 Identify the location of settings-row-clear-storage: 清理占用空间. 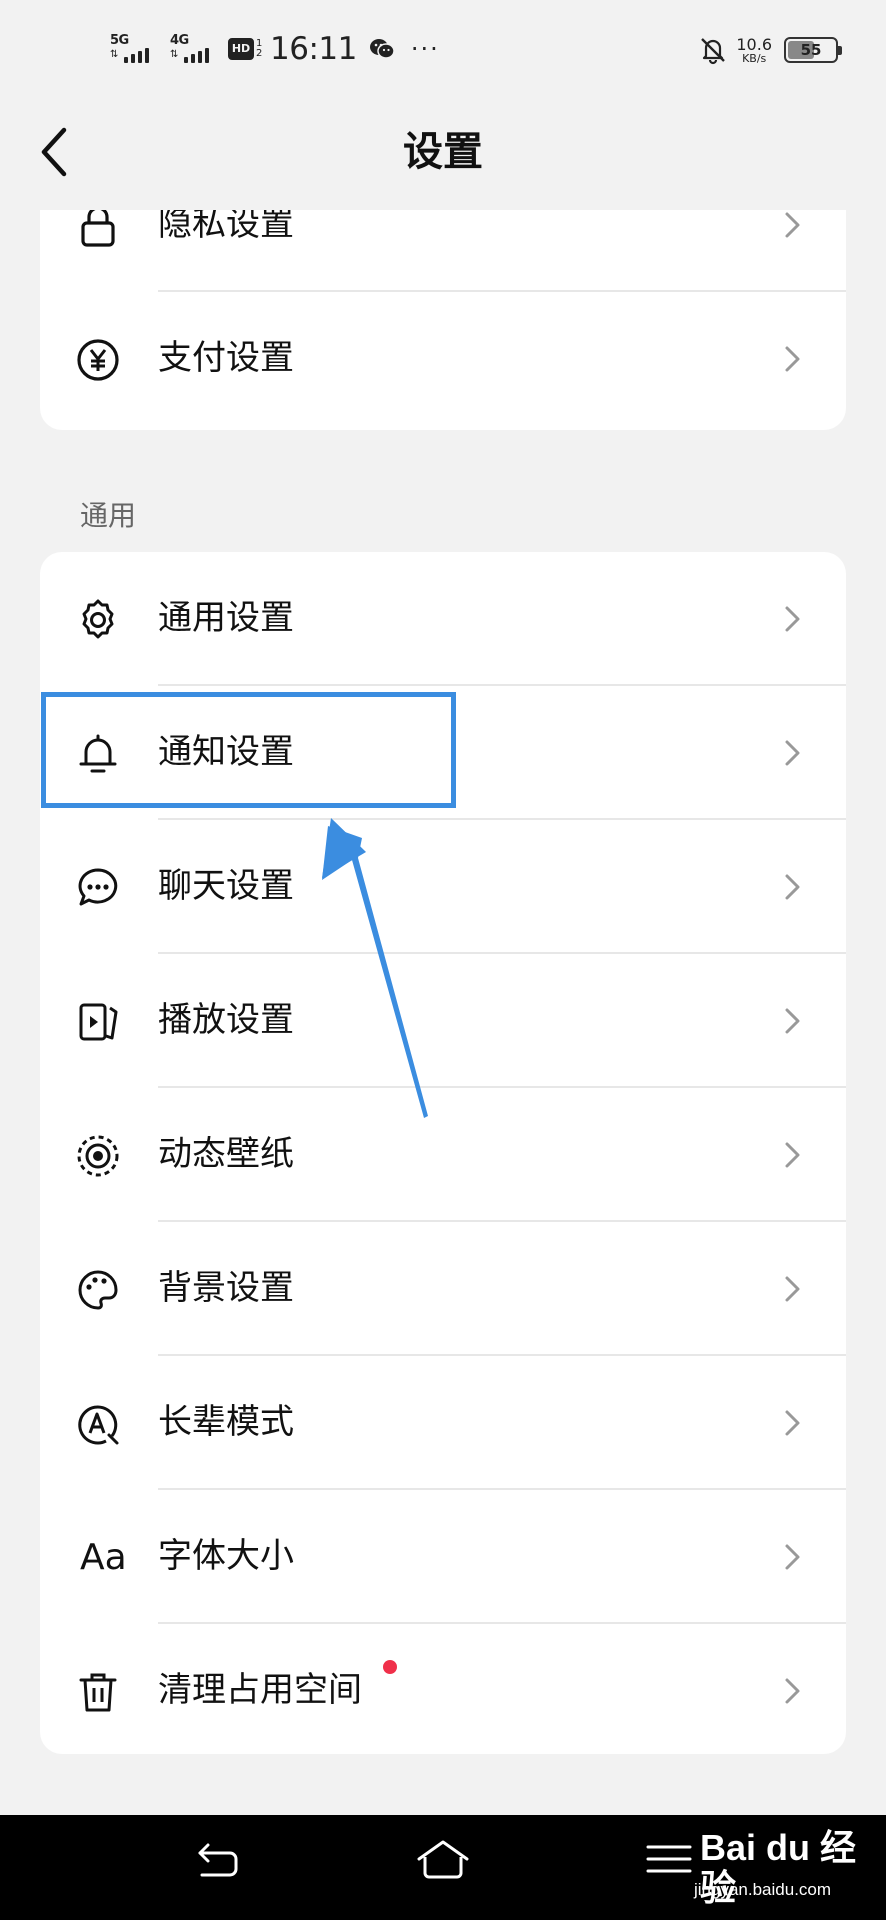
(443, 1689).